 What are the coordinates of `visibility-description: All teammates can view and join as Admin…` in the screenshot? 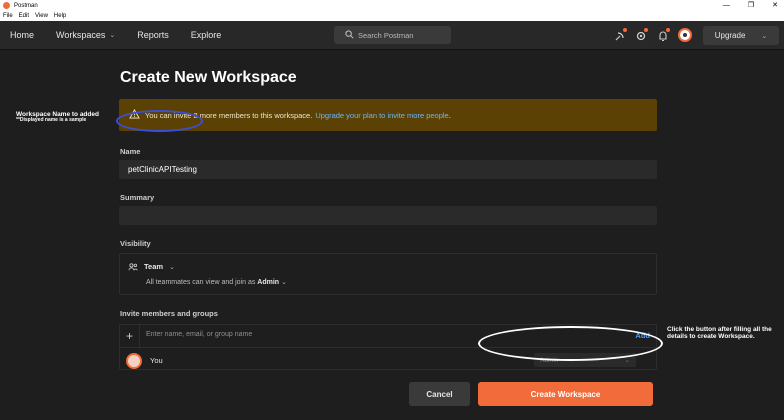 It's located at (216, 282).